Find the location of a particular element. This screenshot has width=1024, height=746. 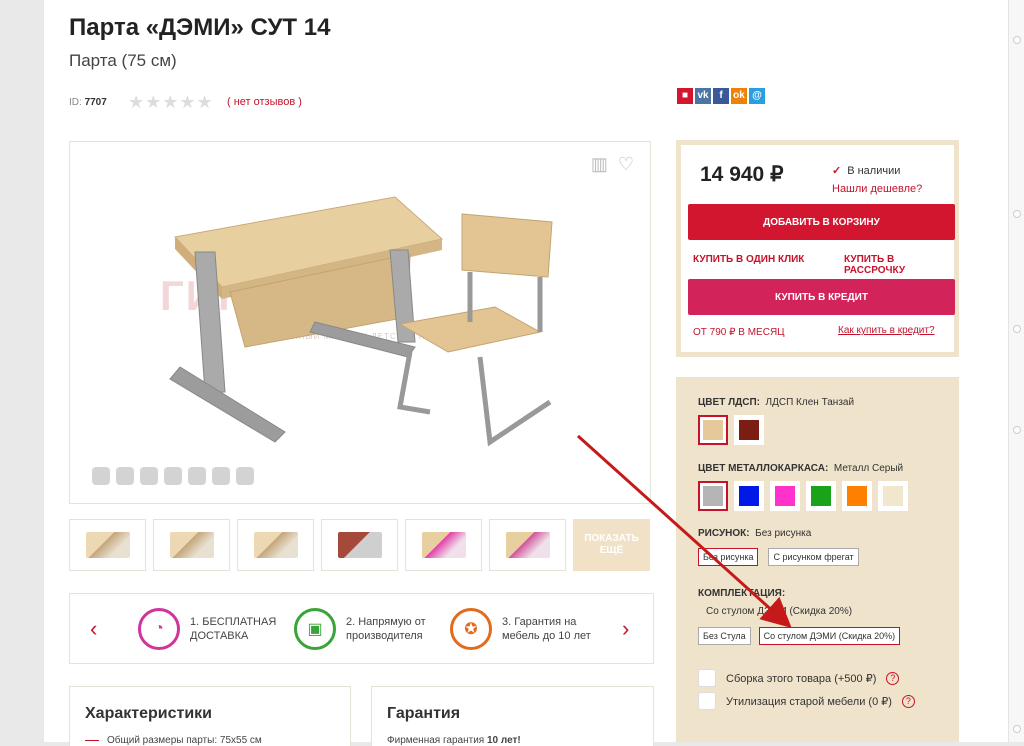

kit-option: Со стулом ДЭМИ (Скидка 20%) is located at coordinates (829, 636).